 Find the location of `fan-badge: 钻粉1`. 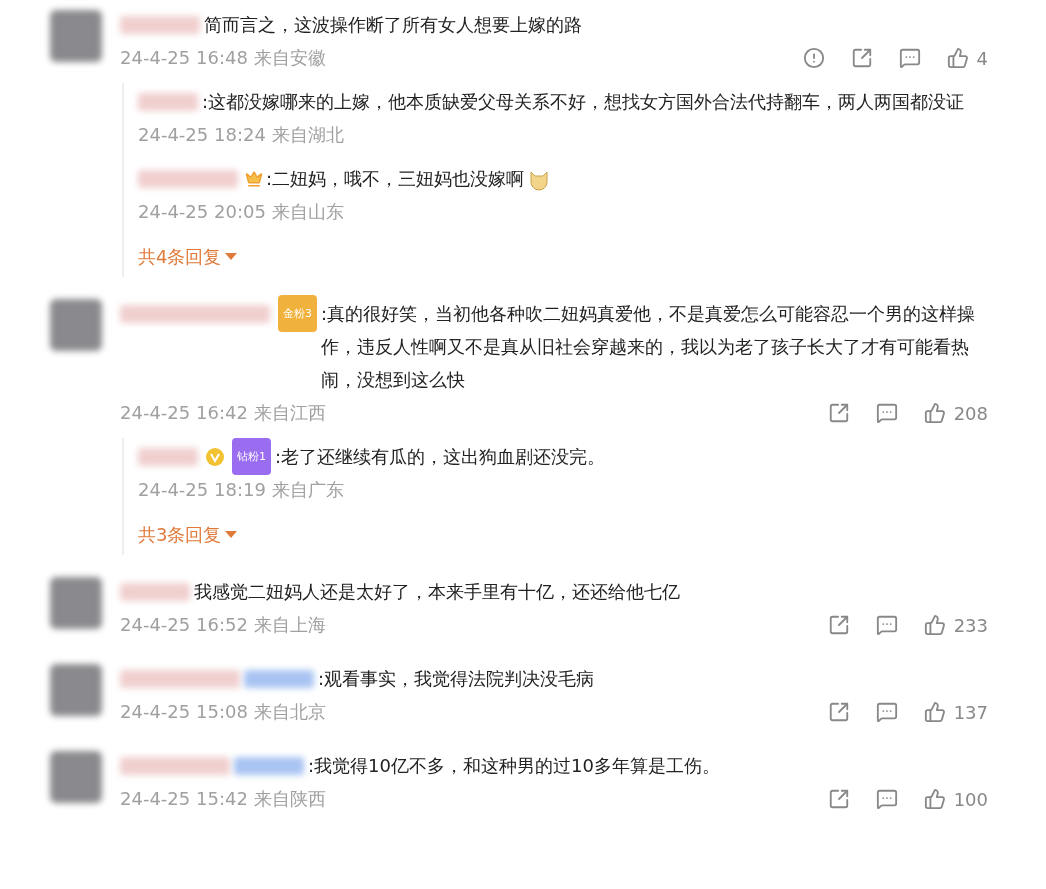

fan-badge: 钻粉1 is located at coordinates (251, 456).